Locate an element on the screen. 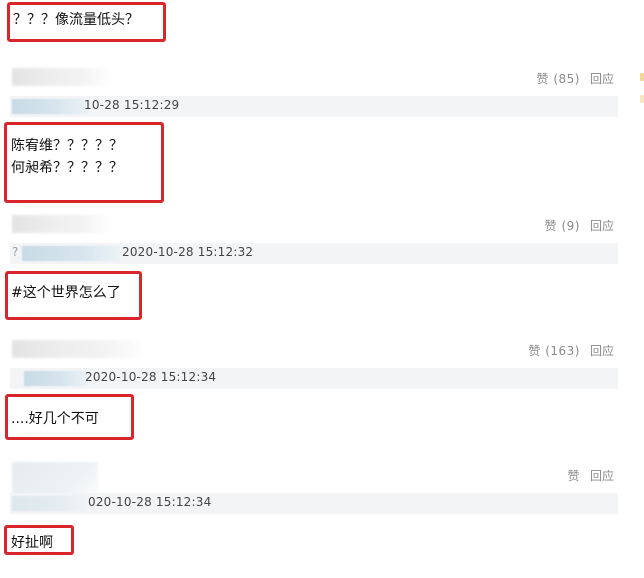  comment-text-line: ....好几个不可 is located at coordinates (55, 419).